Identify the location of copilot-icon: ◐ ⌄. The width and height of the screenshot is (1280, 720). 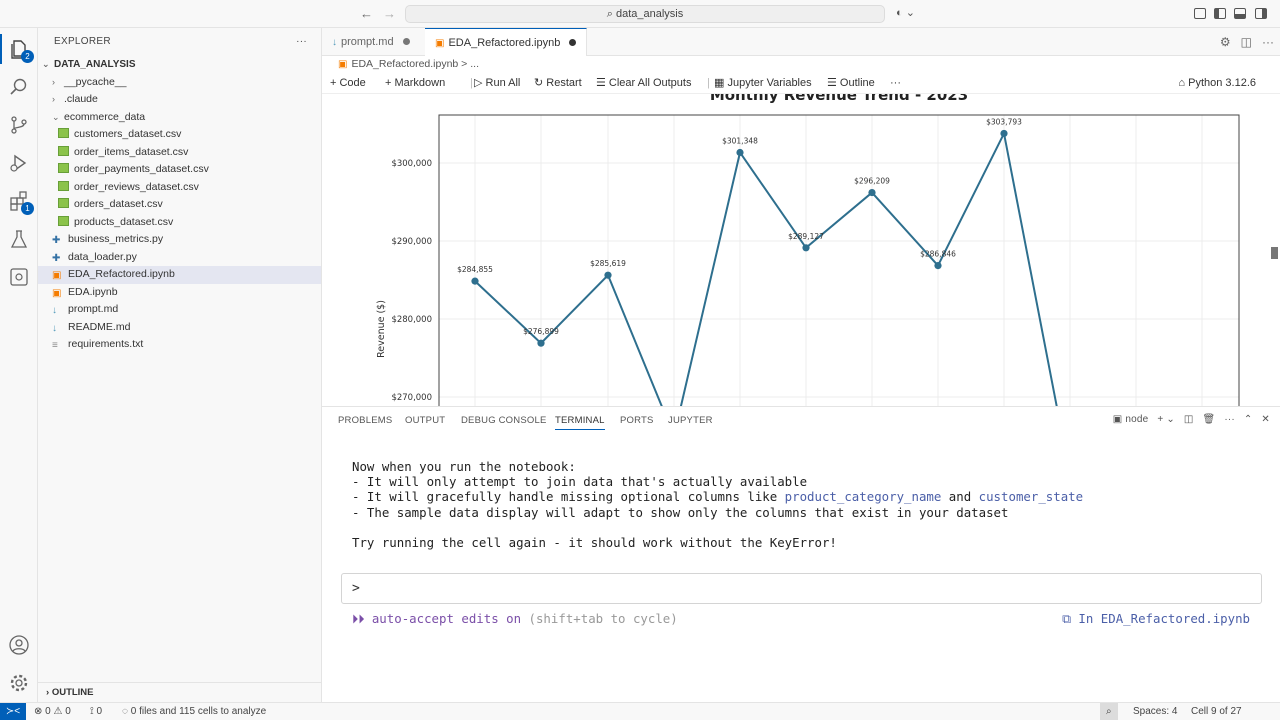
(905, 12).